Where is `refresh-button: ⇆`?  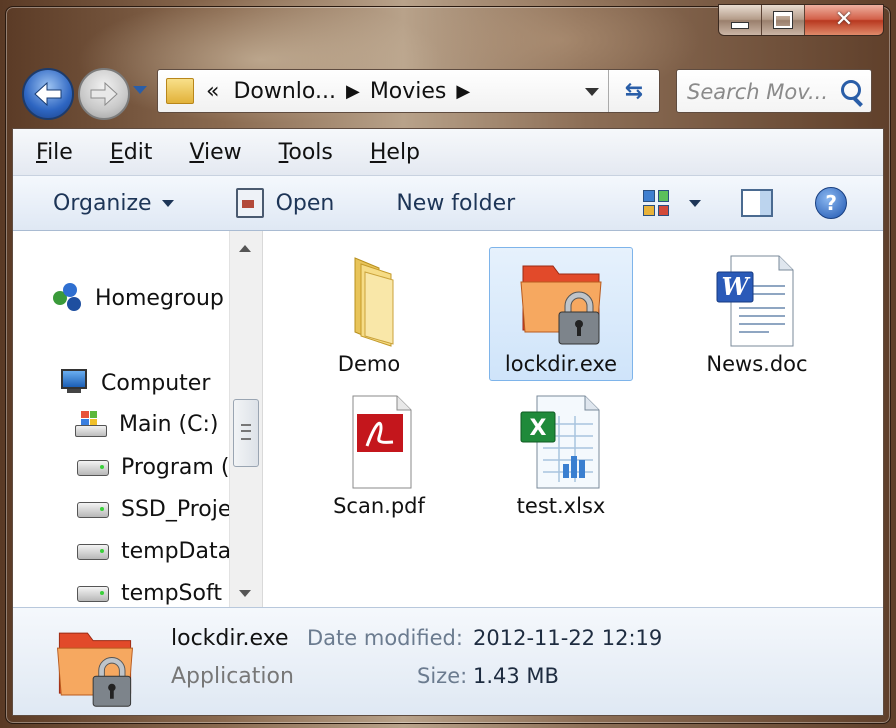 refresh-button: ⇆ is located at coordinates (633, 91).